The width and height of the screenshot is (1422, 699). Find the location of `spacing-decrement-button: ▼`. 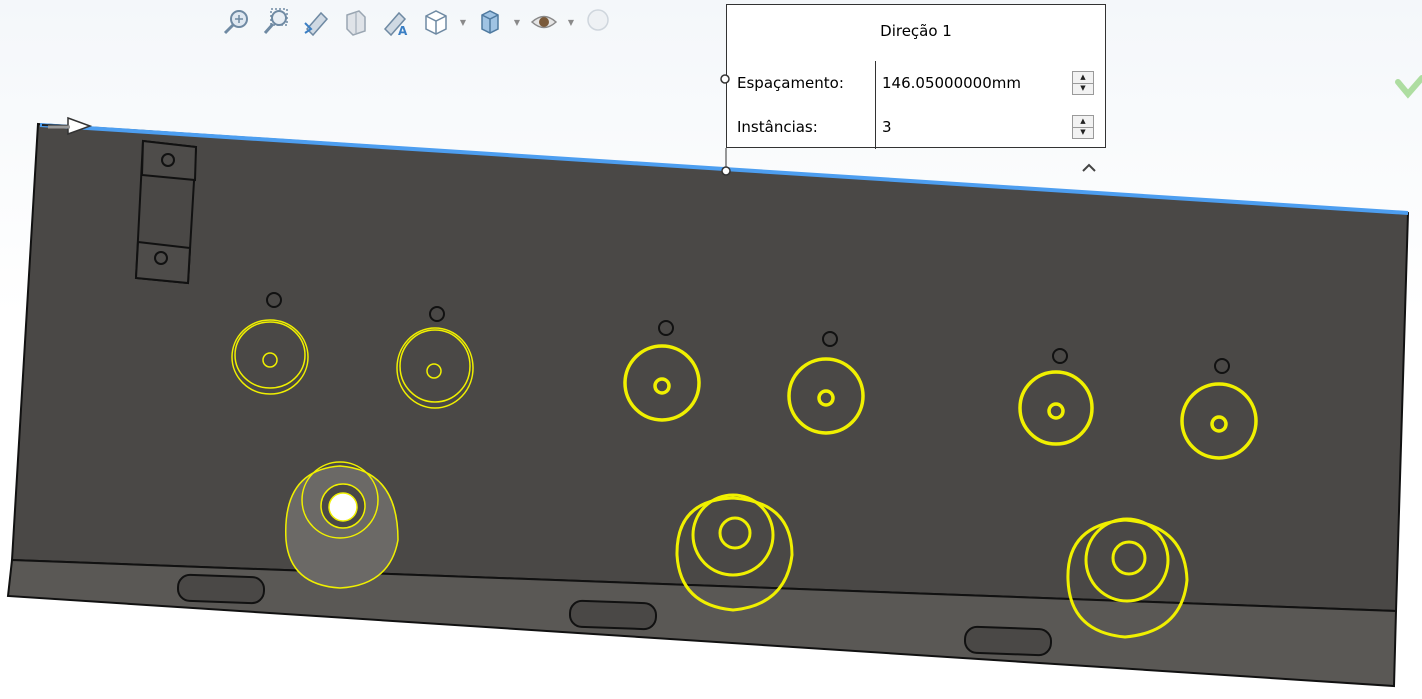

spacing-decrement-button: ▼ is located at coordinates (1083, 88).